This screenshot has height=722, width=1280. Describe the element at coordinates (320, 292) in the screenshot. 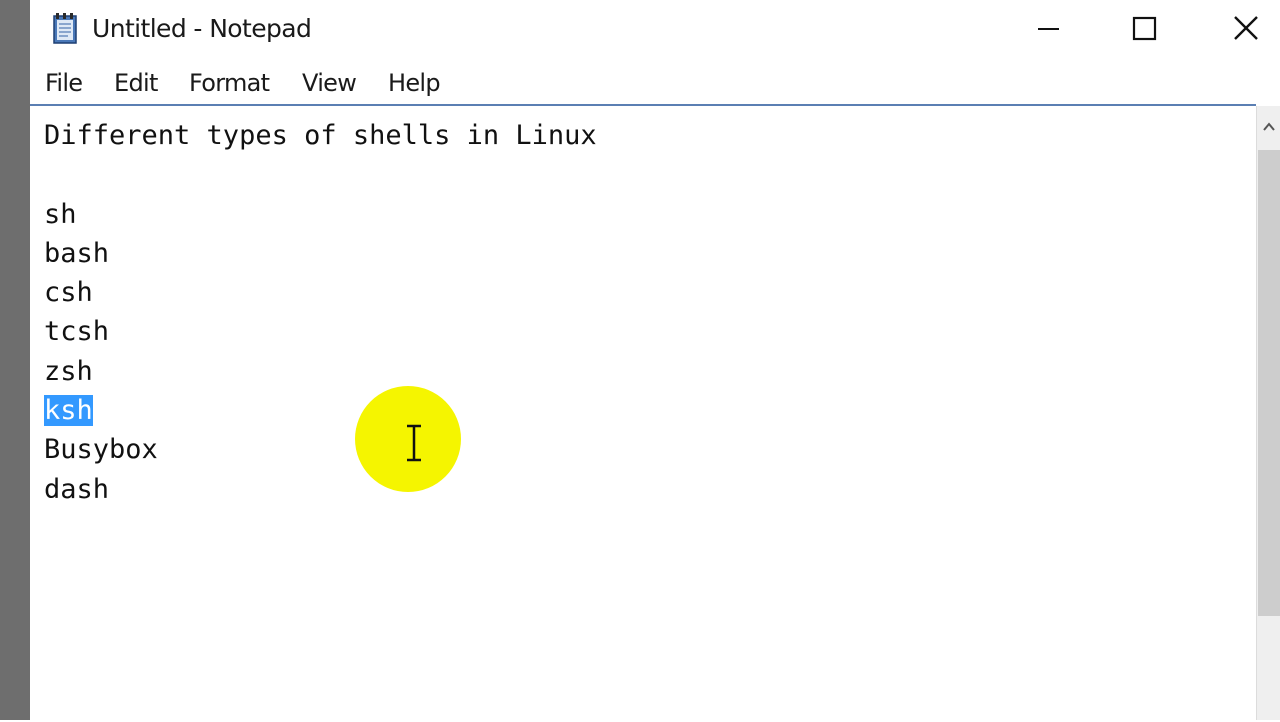

I see `editor-line: csh` at that location.